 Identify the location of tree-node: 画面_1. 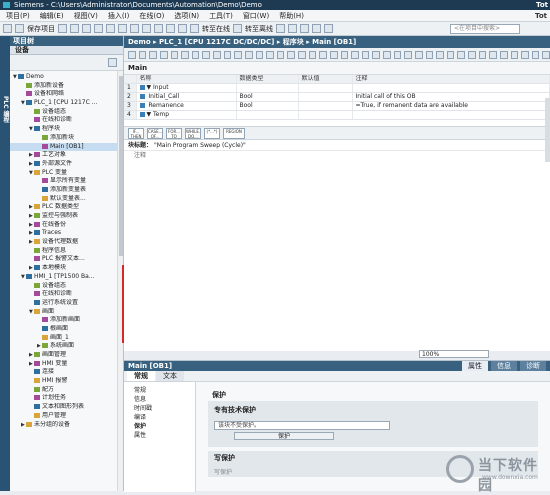
(66, 338).